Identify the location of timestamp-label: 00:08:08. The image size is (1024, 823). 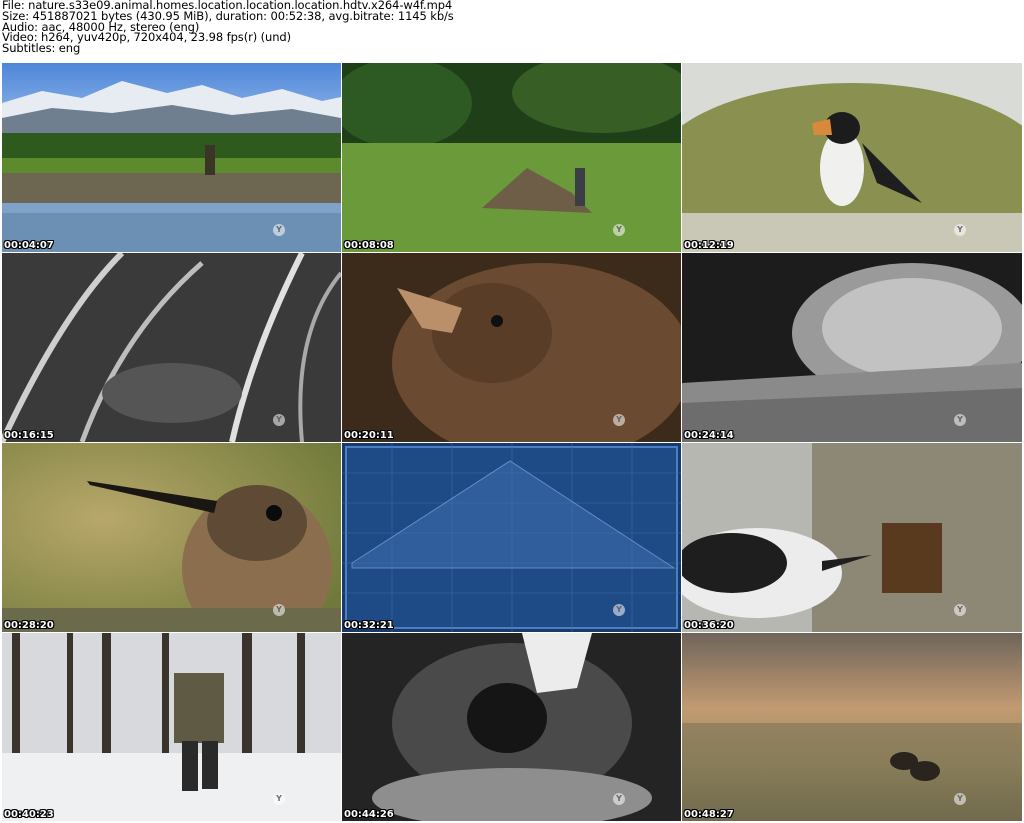
(369, 245).